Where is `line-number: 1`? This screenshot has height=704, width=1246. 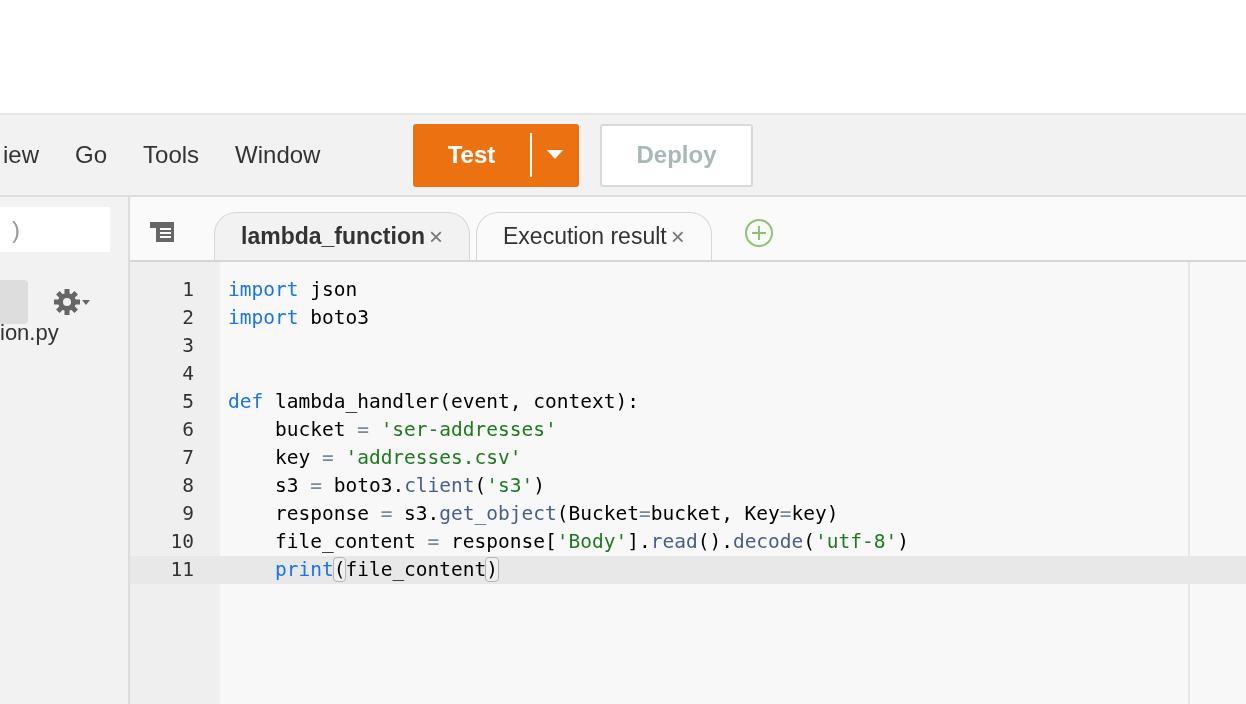
line-number: 1 is located at coordinates (187, 290).